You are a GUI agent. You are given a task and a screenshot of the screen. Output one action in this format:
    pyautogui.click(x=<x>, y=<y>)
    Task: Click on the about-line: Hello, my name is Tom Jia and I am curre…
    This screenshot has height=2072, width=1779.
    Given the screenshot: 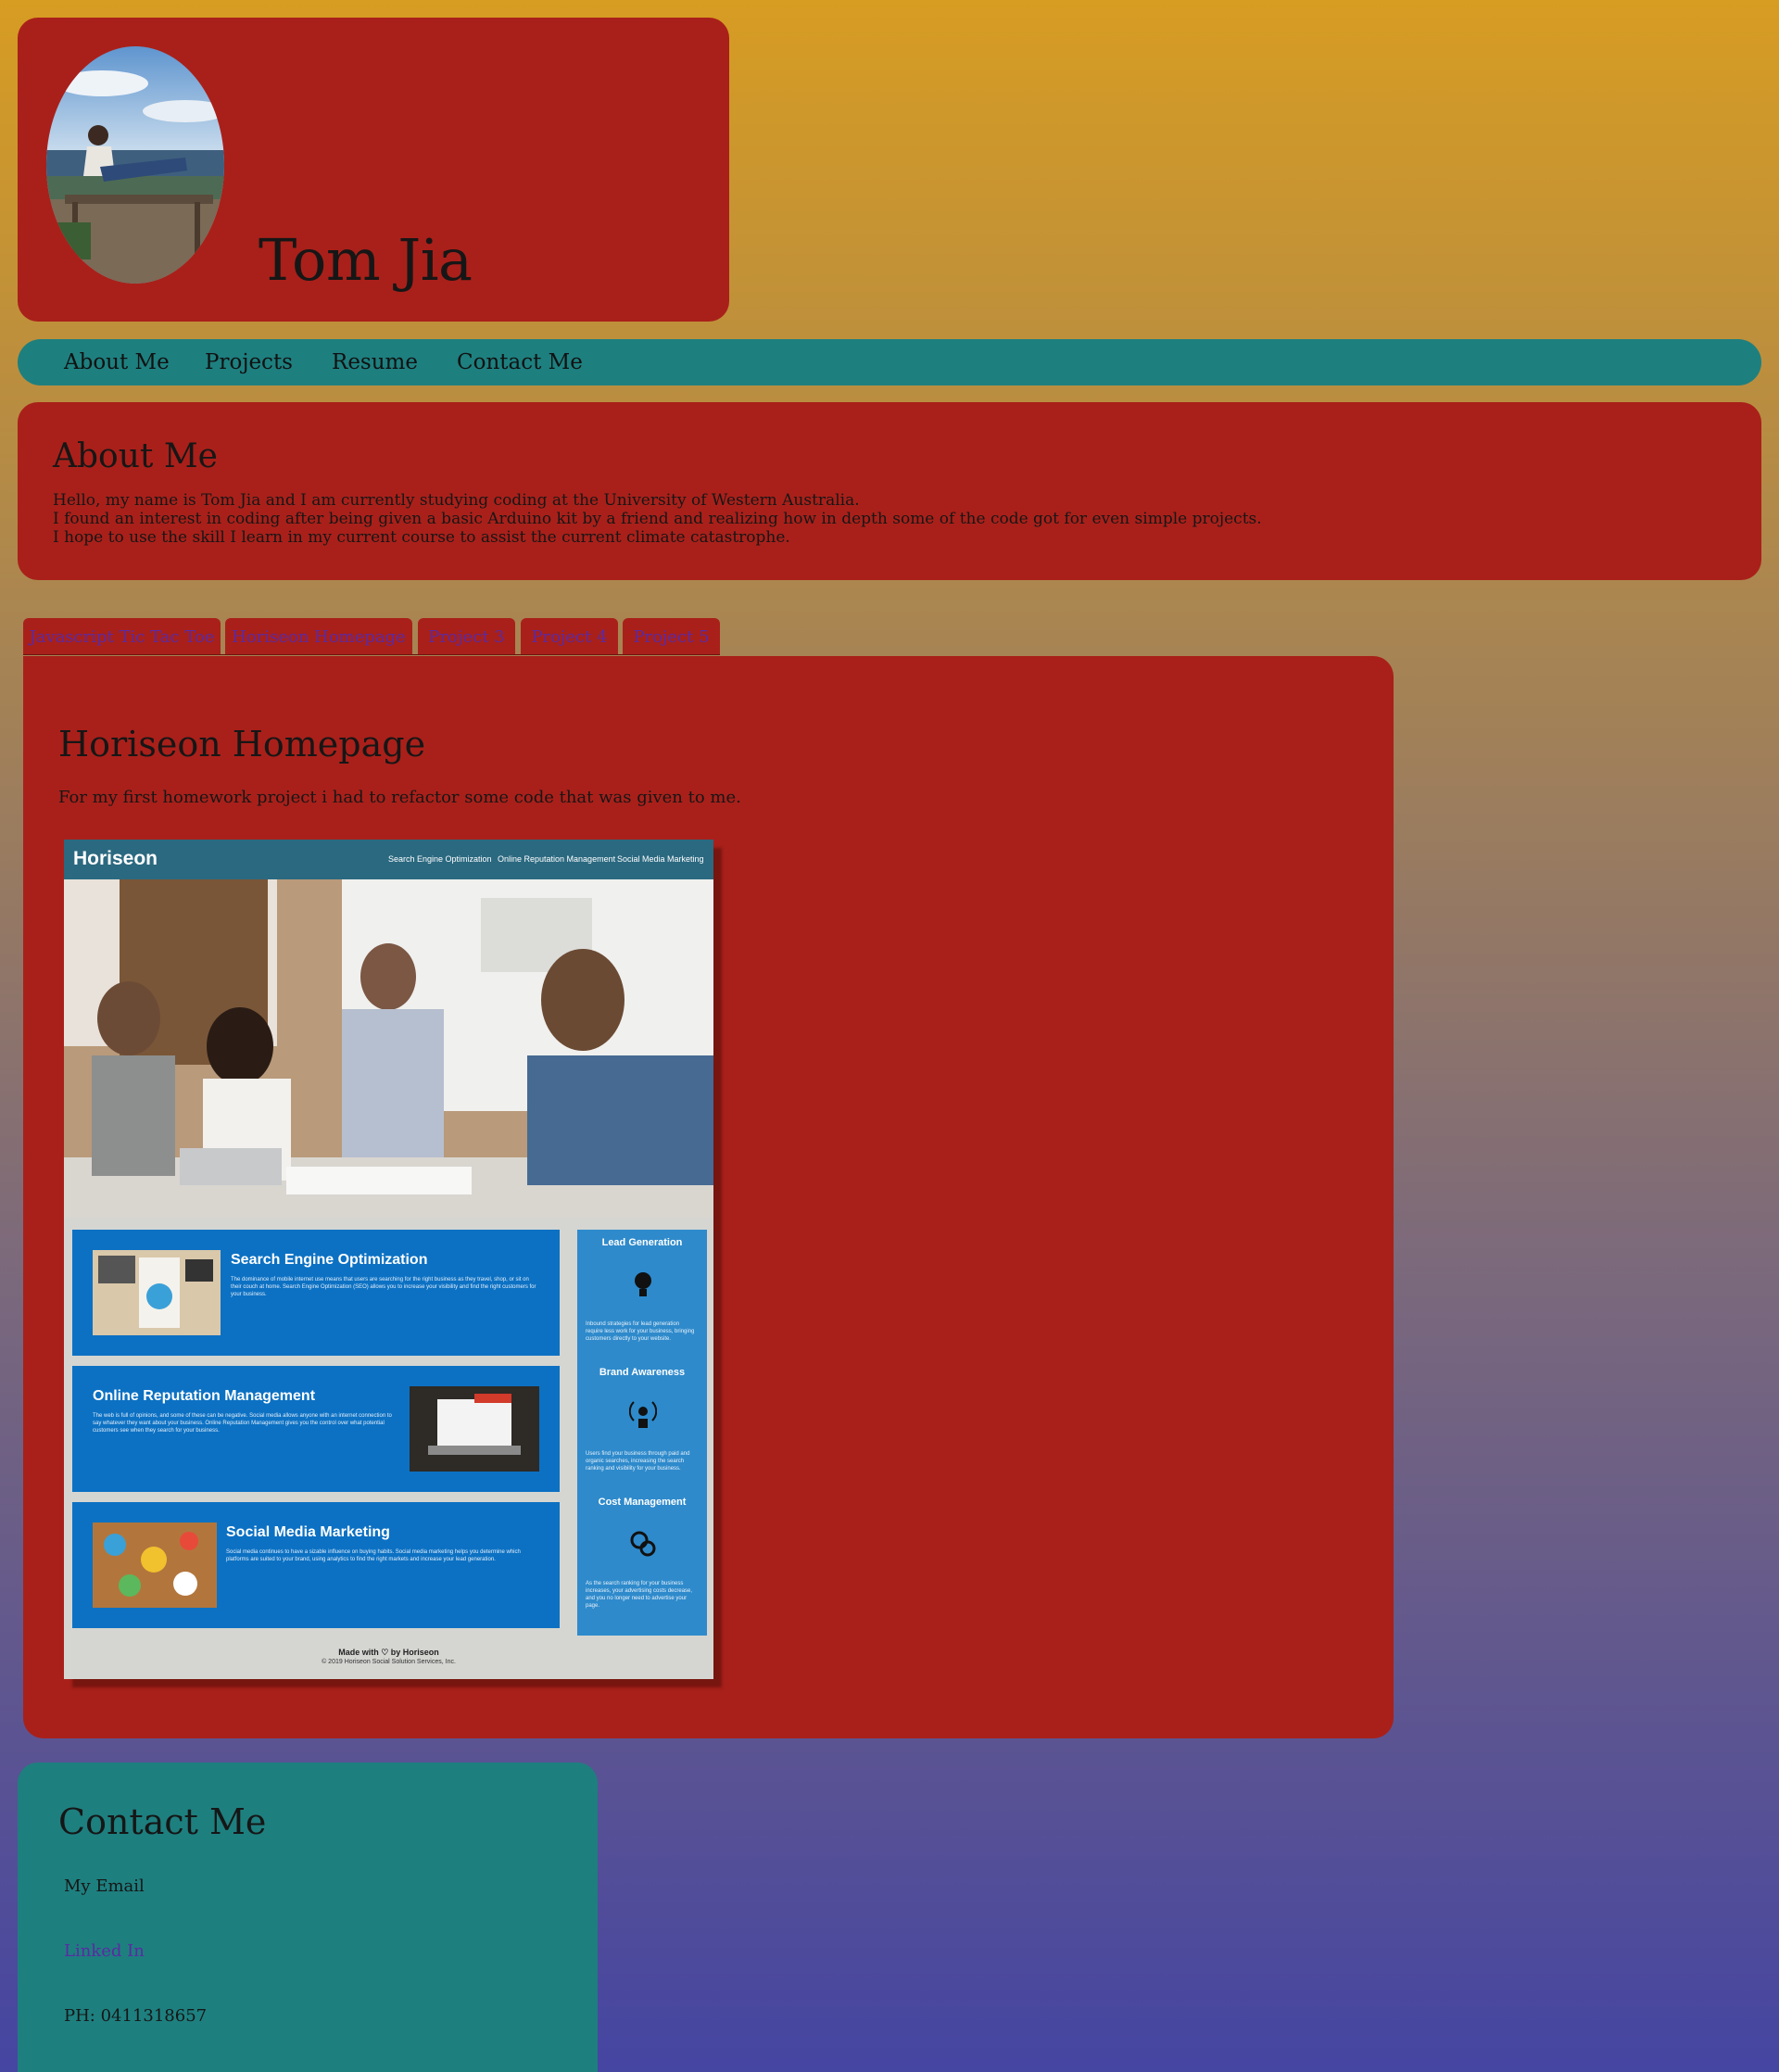 What is the action you would take?
    pyautogui.click(x=456, y=500)
    